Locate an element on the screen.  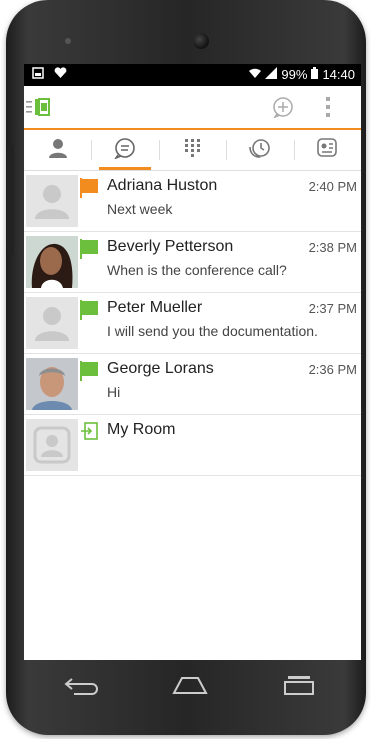
tab-dialpad is located at coordinates (192, 150).